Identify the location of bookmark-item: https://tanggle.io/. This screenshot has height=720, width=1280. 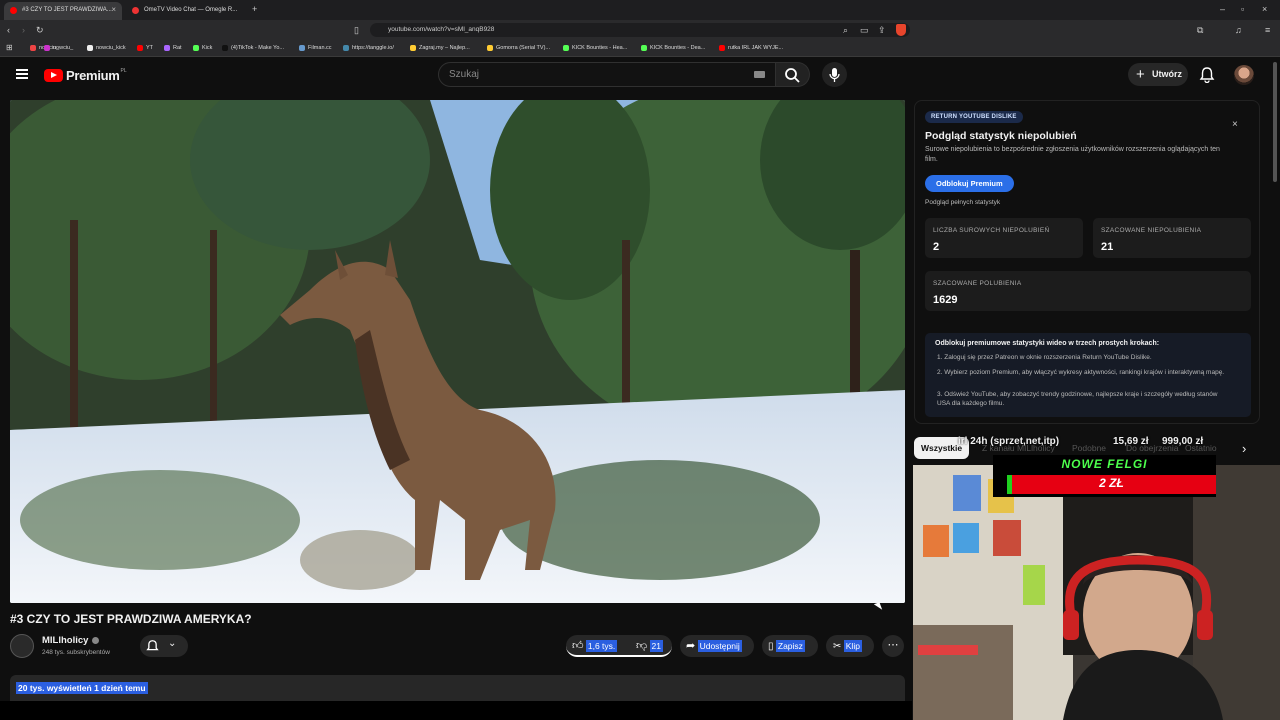
(368, 48).